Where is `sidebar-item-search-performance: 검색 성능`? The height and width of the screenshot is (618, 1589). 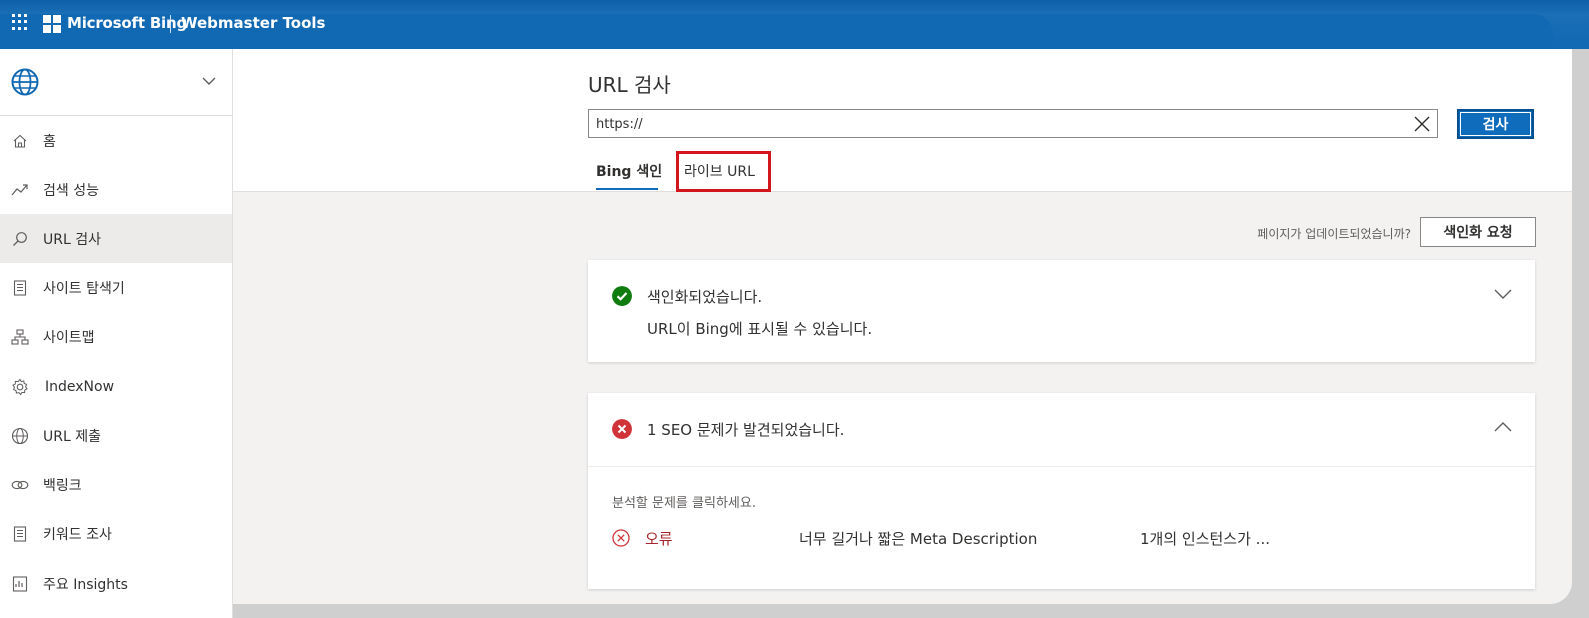
sidebar-item-search-performance: 검색 성능 is located at coordinates (116, 189).